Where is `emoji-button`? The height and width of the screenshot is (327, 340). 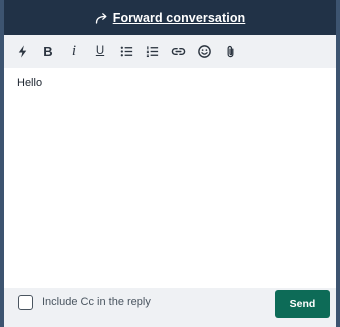 emoji-button is located at coordinates (204, 52).